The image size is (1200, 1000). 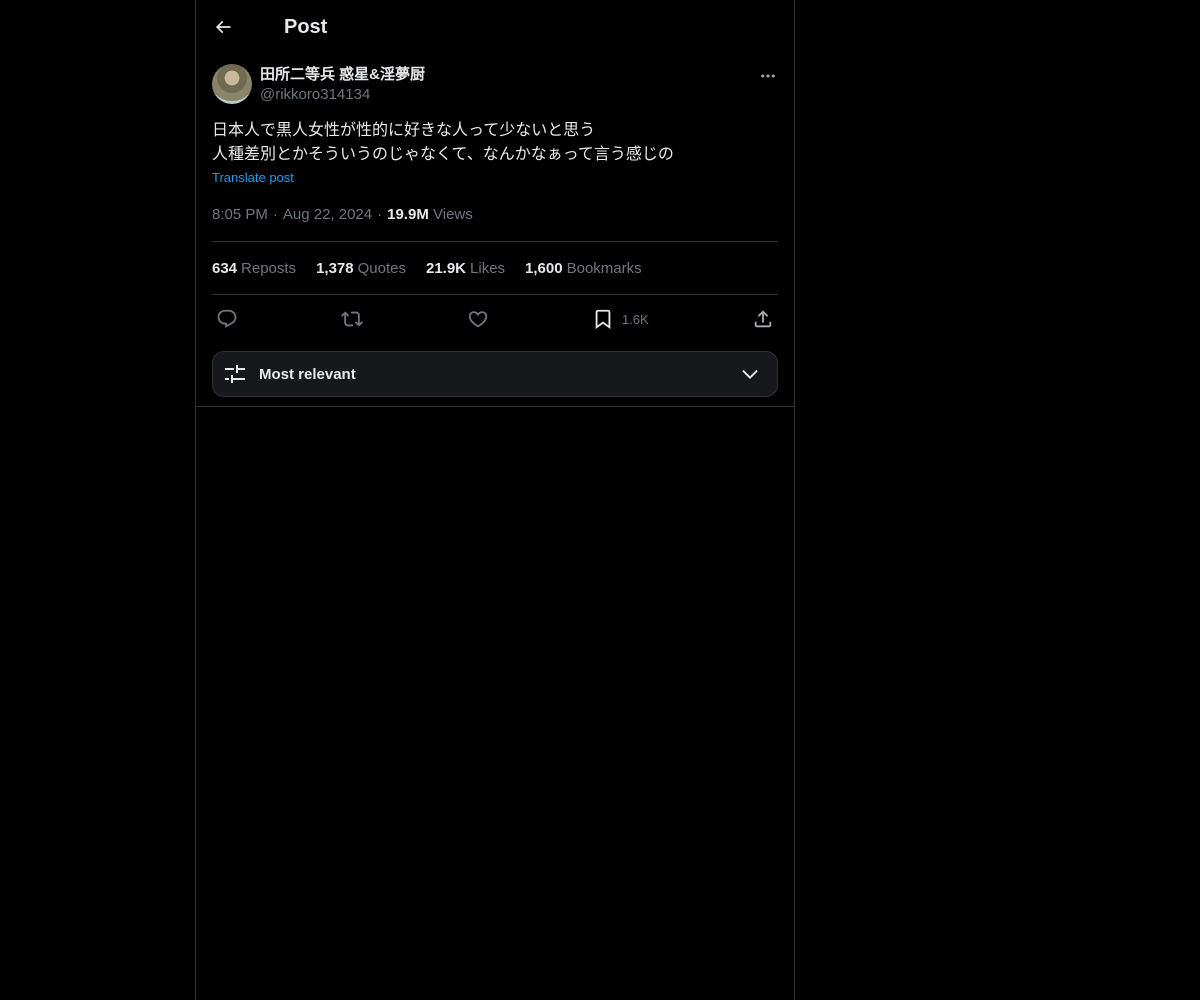 I want to click on reposts-label: Reposts, so click(x=269, y=268).